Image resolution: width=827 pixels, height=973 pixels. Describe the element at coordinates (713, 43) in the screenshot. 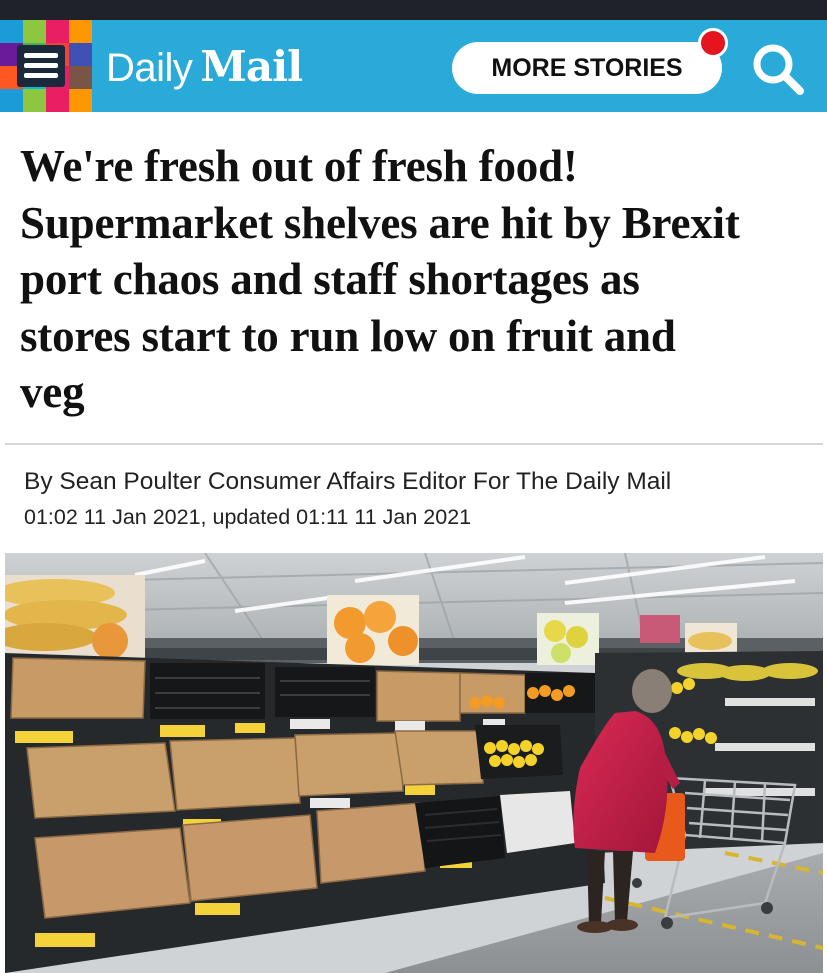

I see `notification-dot-icon` at that location.